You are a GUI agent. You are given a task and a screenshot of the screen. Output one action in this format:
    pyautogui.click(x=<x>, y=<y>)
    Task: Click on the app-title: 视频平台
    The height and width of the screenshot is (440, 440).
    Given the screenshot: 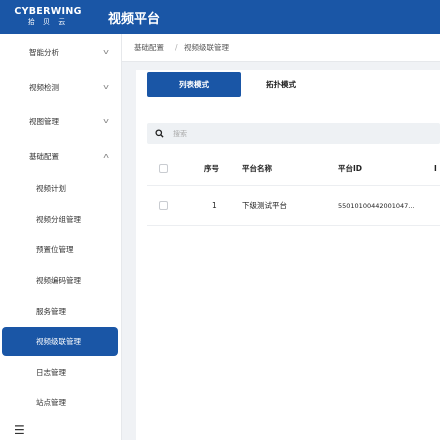 What is the action you would take?
    pyautogui.click(x=134, y=19)
    